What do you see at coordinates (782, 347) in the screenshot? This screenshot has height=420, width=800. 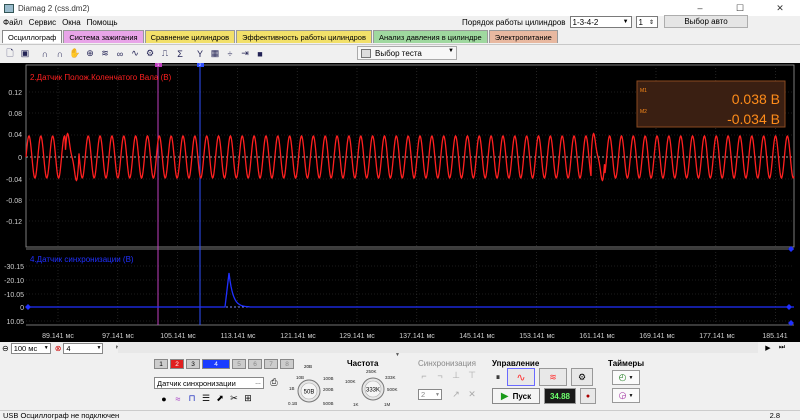 I see `go-end-icon: ⏭` at bounding box center [782, 347].